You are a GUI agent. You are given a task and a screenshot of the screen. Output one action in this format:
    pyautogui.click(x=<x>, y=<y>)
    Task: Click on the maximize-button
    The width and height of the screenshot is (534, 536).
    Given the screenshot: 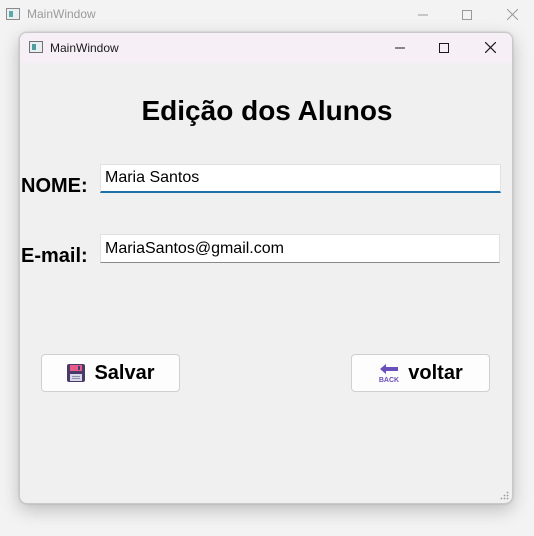 What is the action you would take?
    pyautogui.click(x=444, y=48)
    